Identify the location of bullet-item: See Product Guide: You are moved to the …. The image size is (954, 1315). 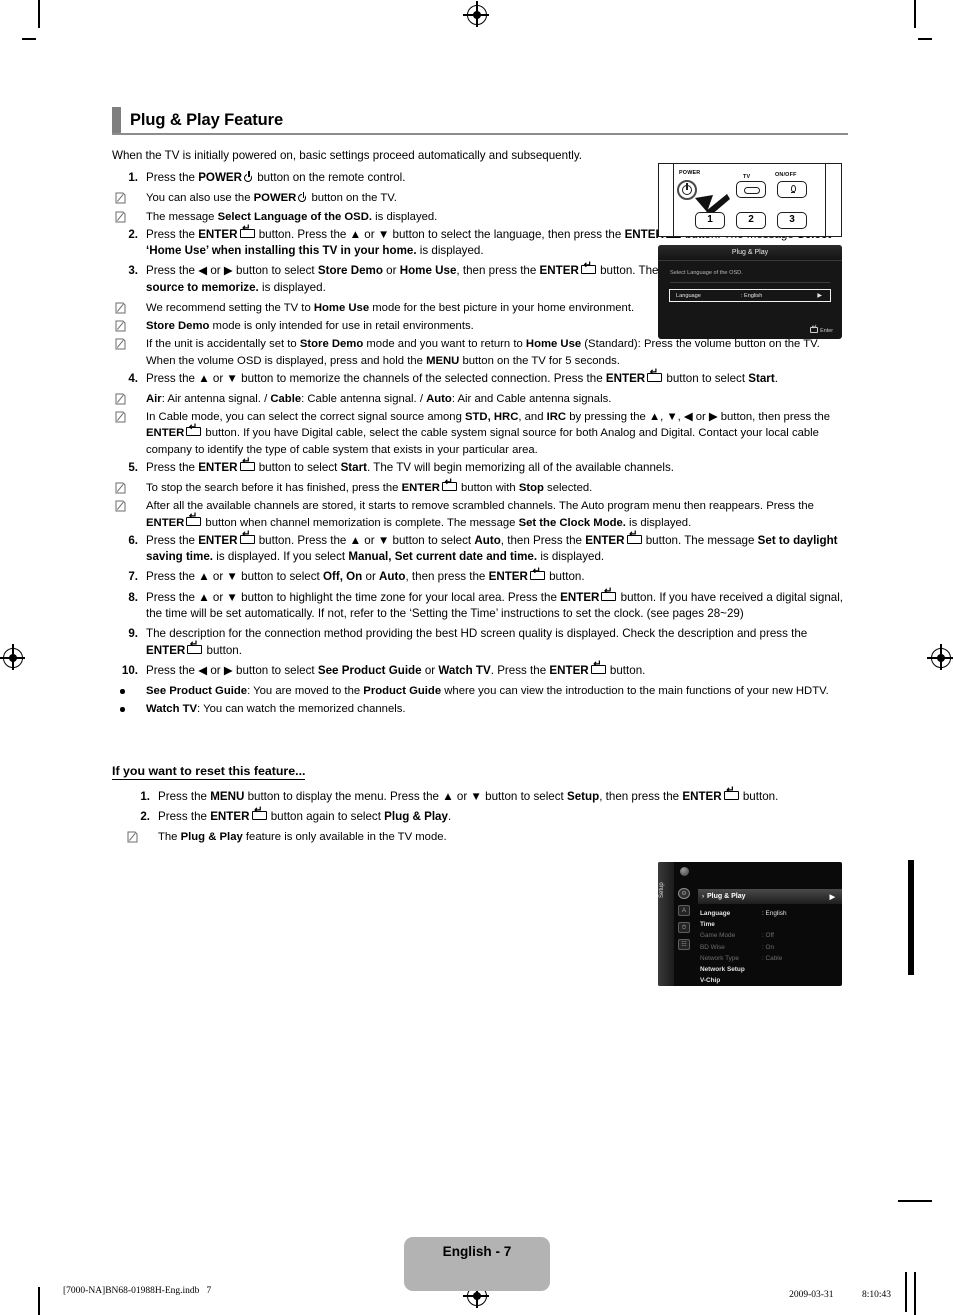
(480, 691).